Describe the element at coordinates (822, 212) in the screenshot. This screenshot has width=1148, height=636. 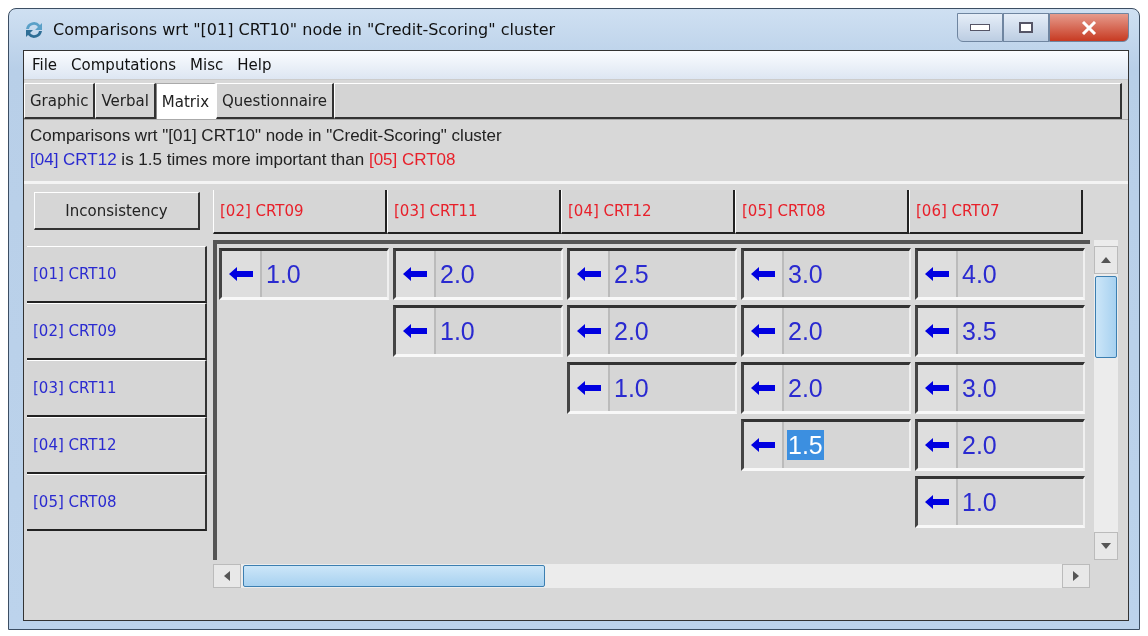
I see `column-header: [05] CRT08` at that location.